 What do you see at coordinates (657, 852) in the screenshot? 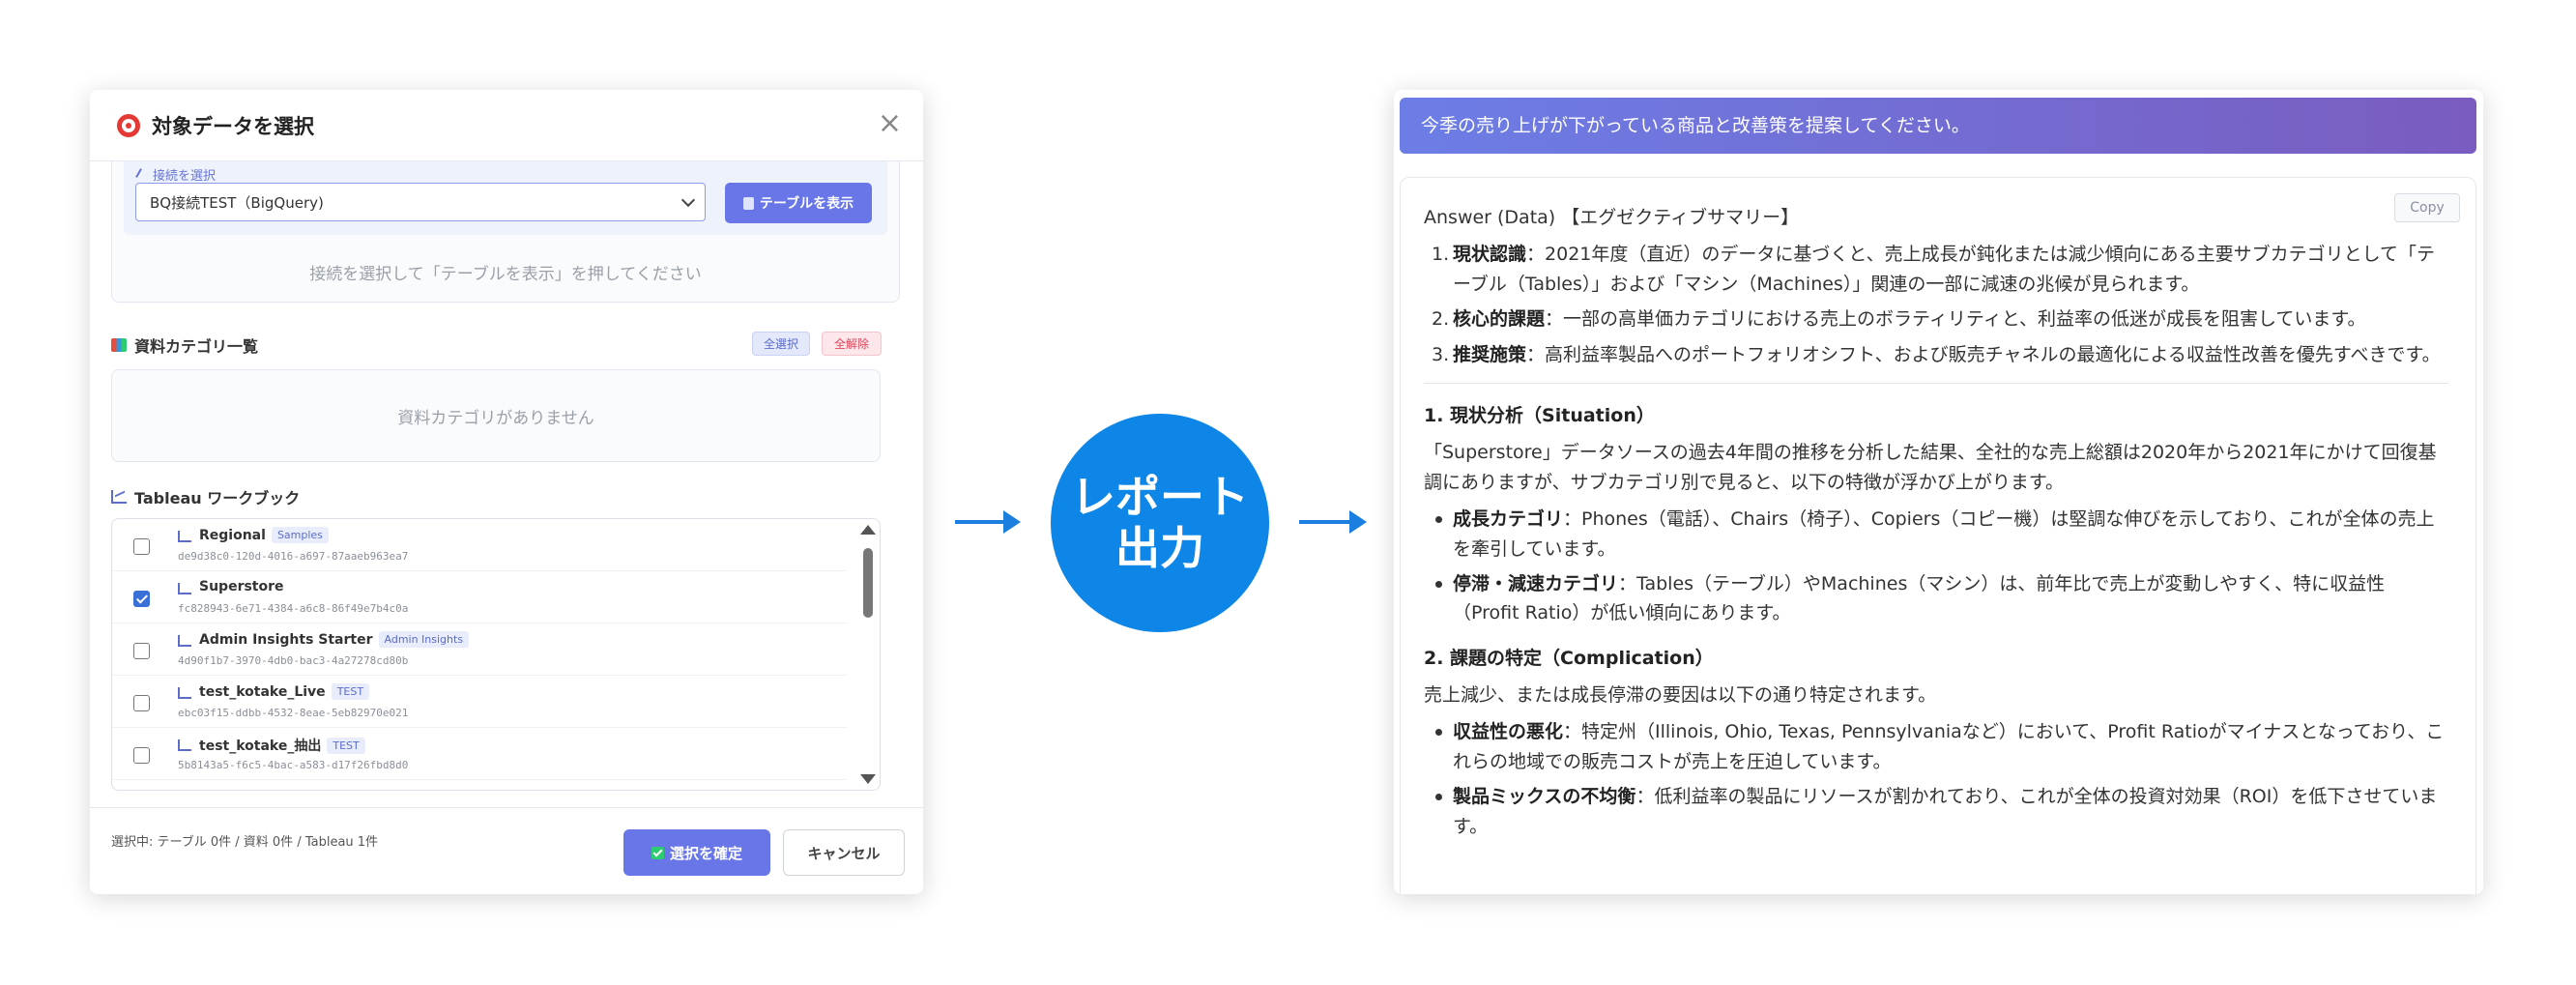
I see `check-icon` at bounding box center [657, 852].